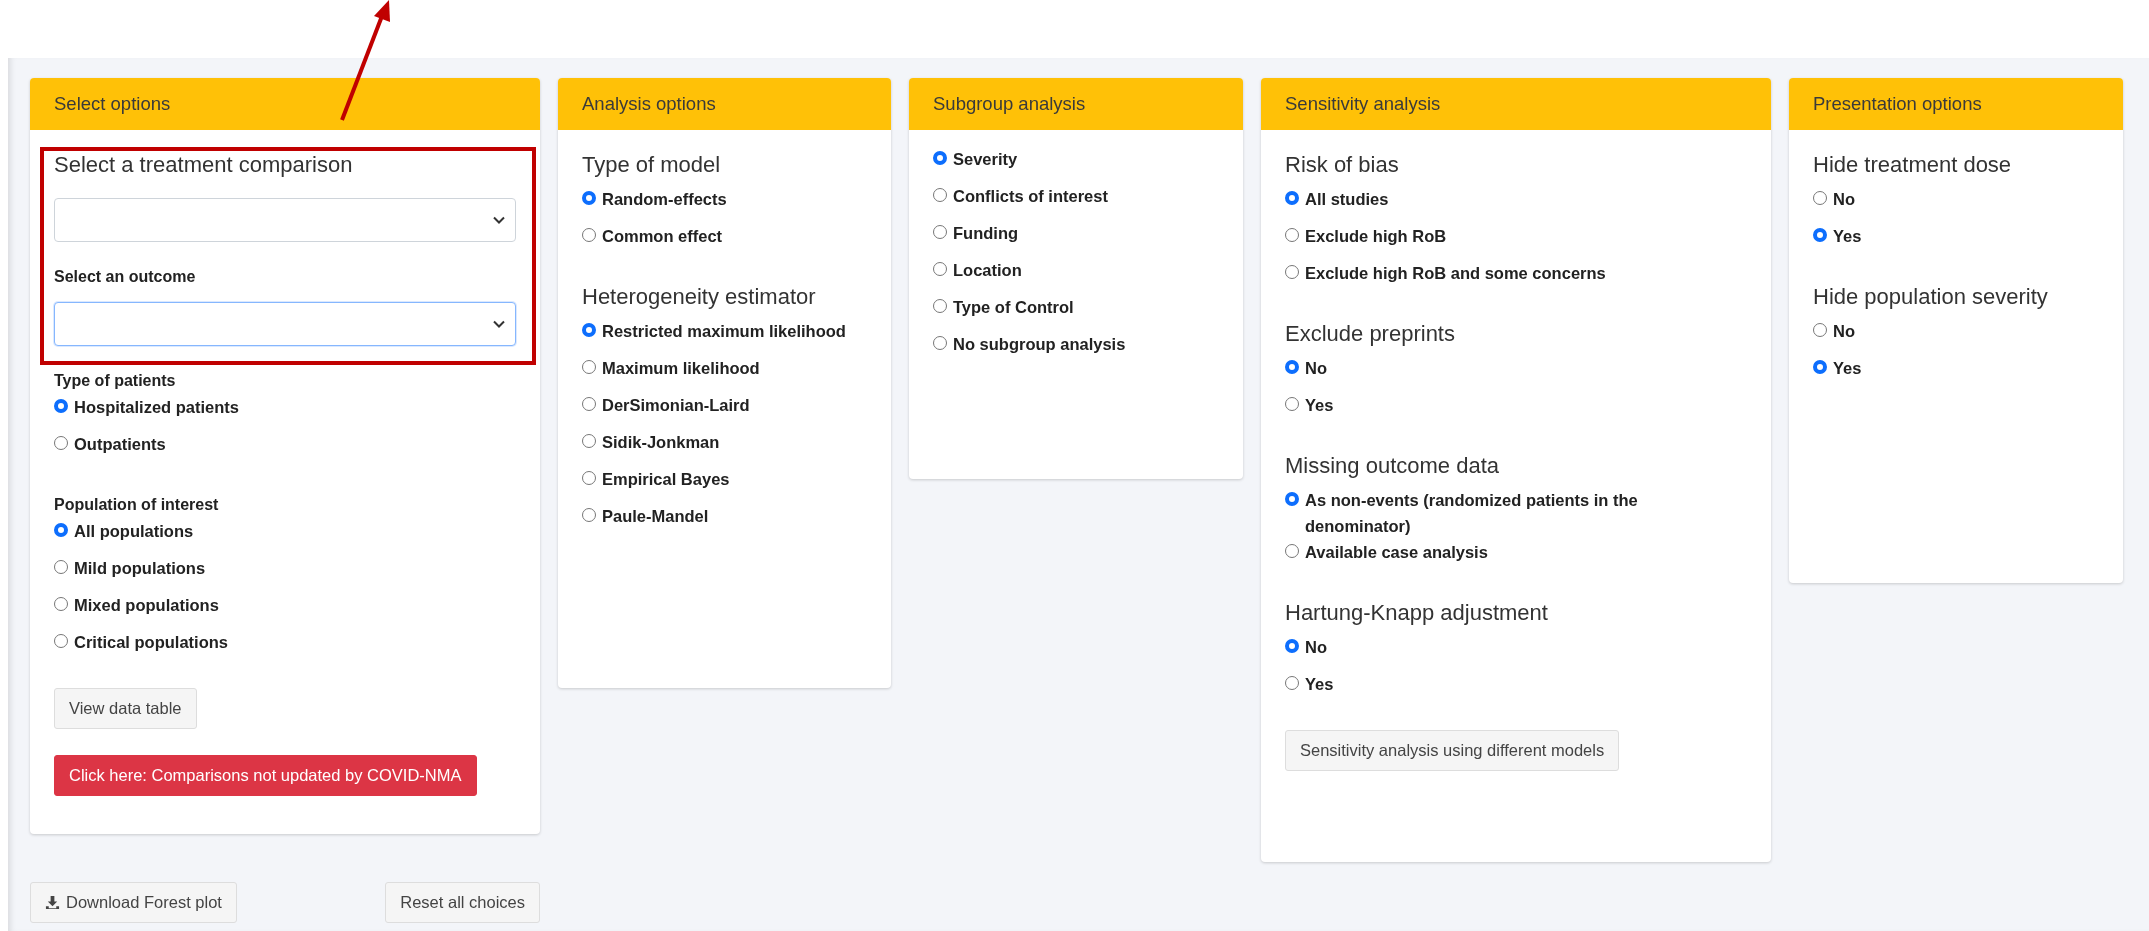 The height and width of the screenshot is (931, 2149). What do you see at coordinates (652, 165) in the screenshot?
I see `section-heading: Type of model` at bounding box center [652, 165].